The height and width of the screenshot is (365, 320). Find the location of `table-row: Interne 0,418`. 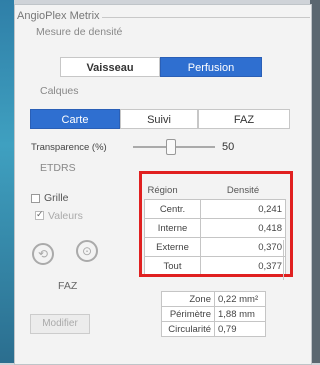

table-row: Interne 0,418 is located at coordinates (215, 228).